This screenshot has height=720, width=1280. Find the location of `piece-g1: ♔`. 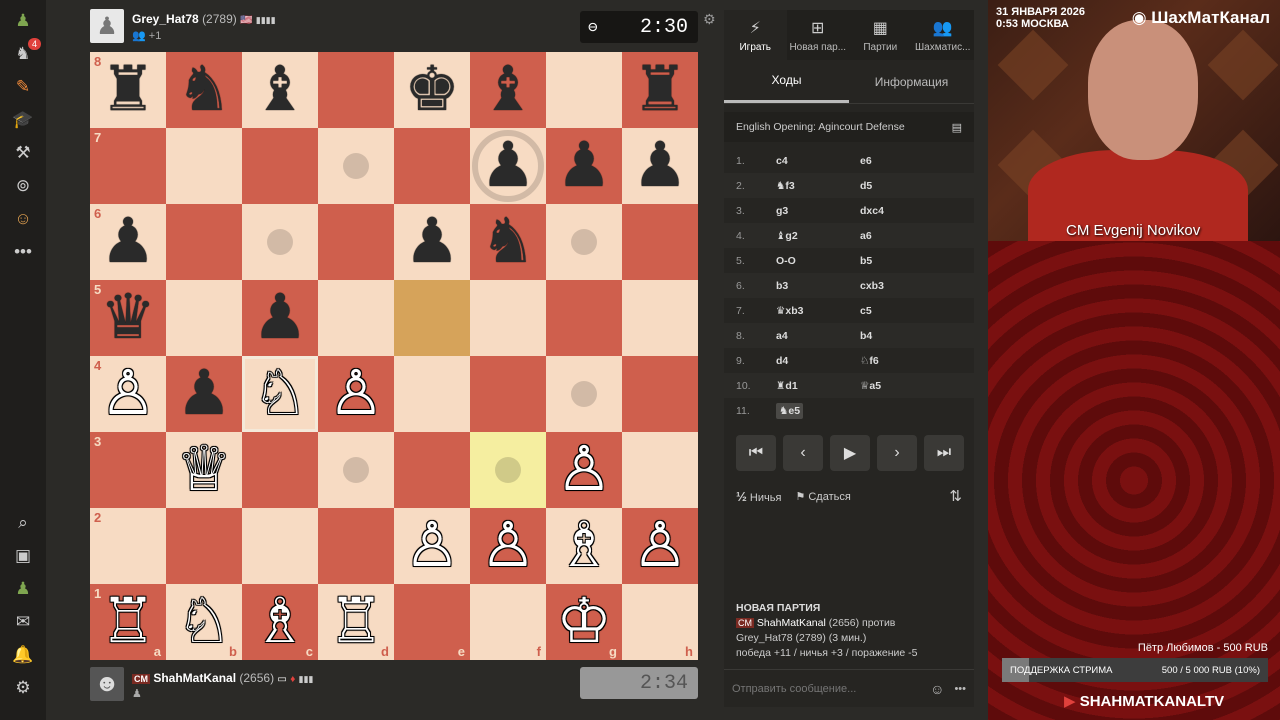

piece-g1: ♔ is located at coordinates (584, 622).